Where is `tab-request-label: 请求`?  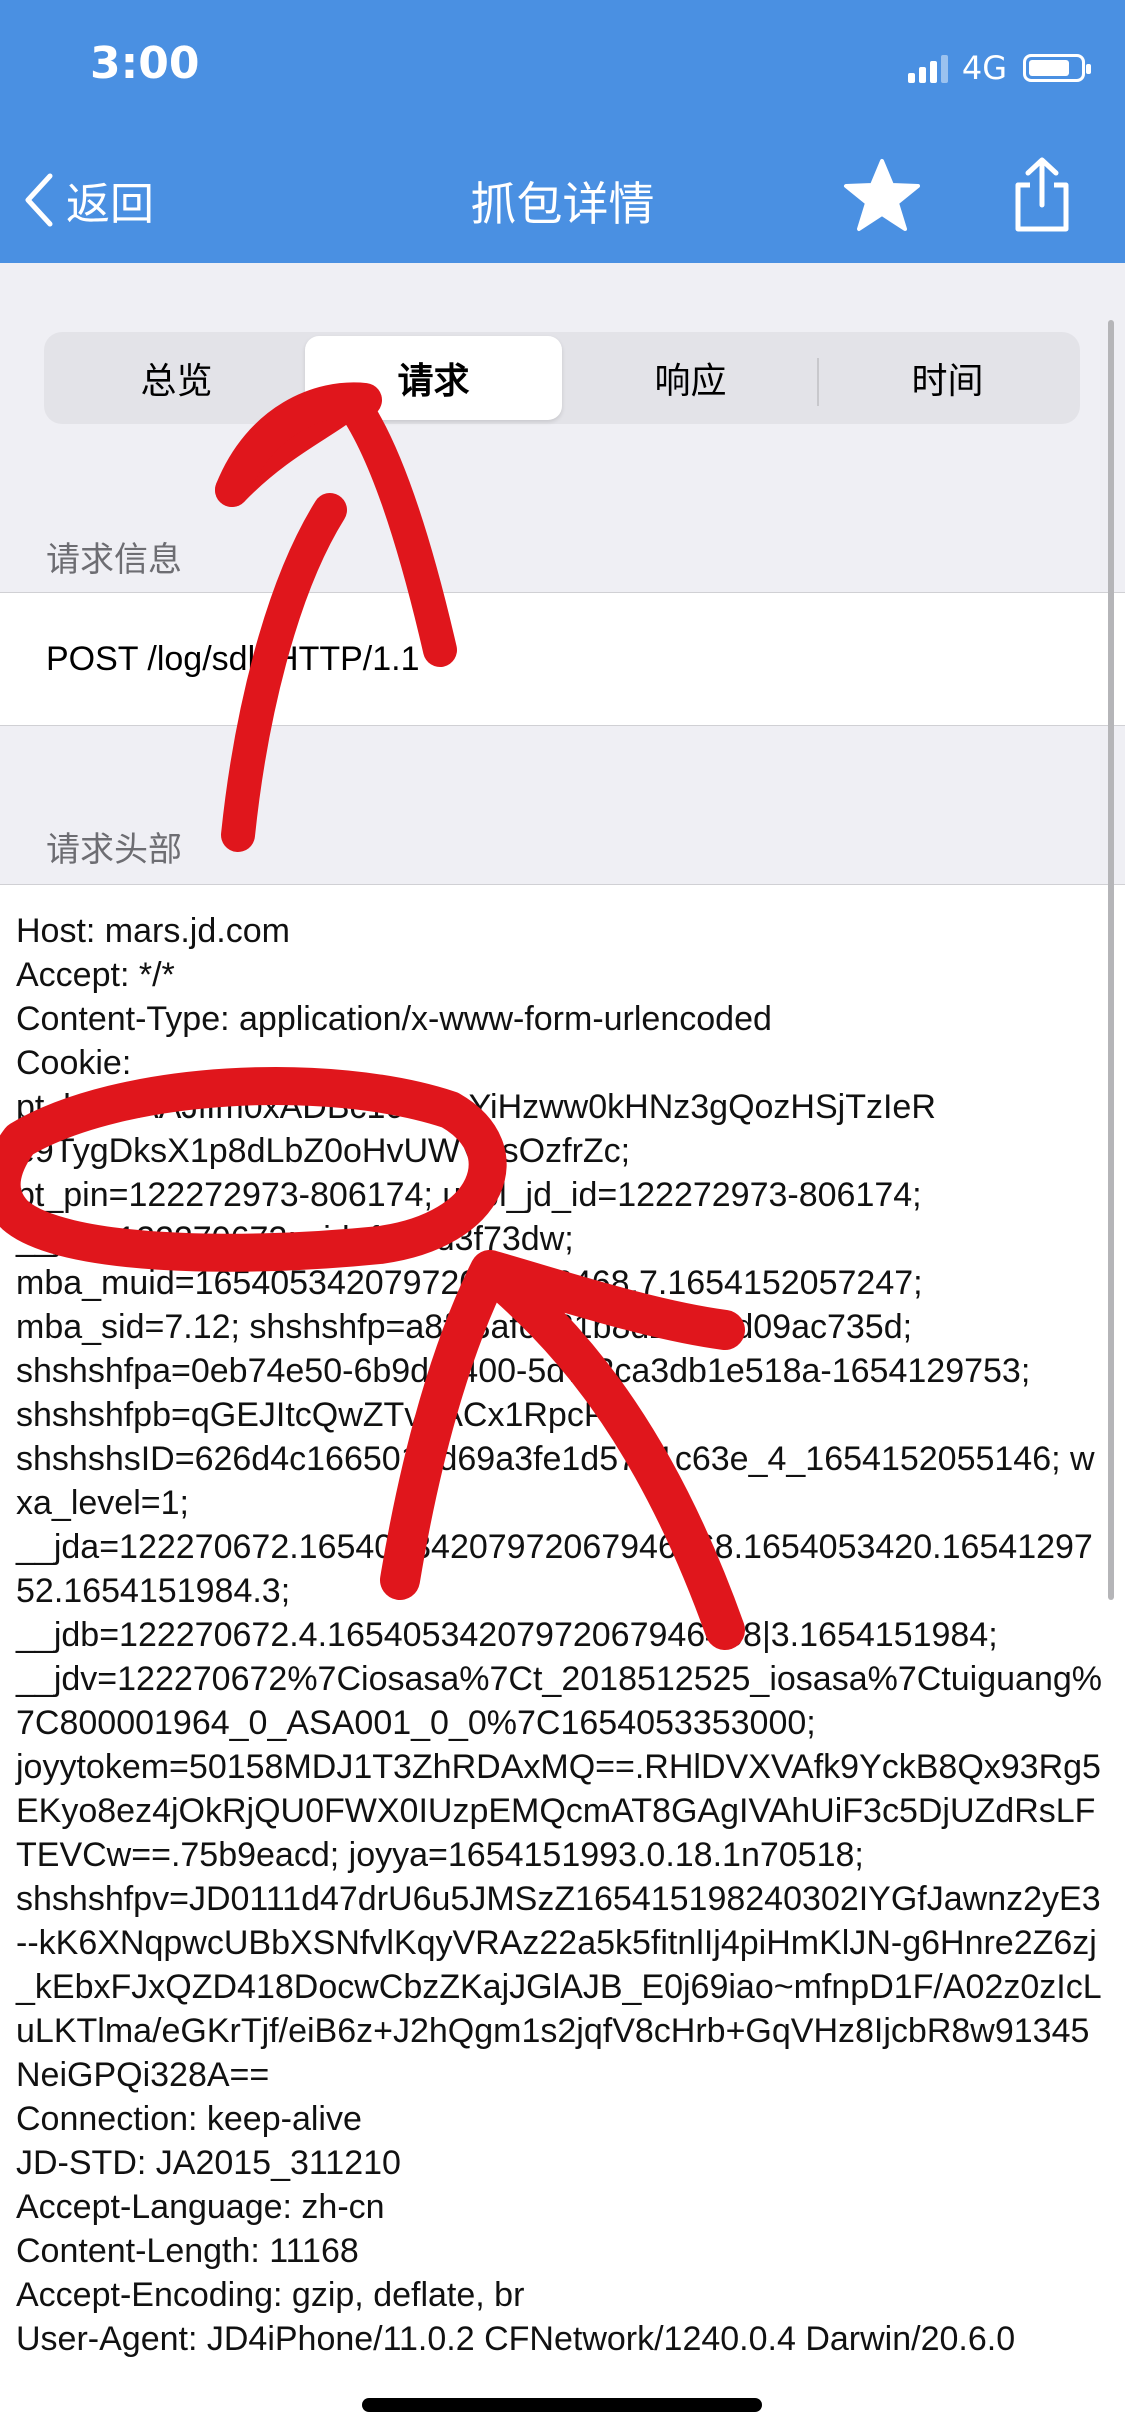
tab-request-label: 请求 is located at coordinates (433, 381).